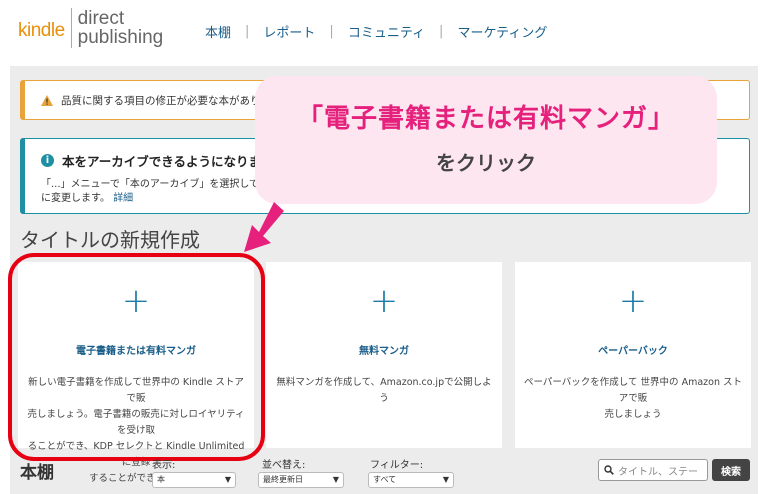  What do you see at coordinates (284, 465) in the screenshot?
I see `sort-label: 並べ替え:` at bounding box center [284, 465].